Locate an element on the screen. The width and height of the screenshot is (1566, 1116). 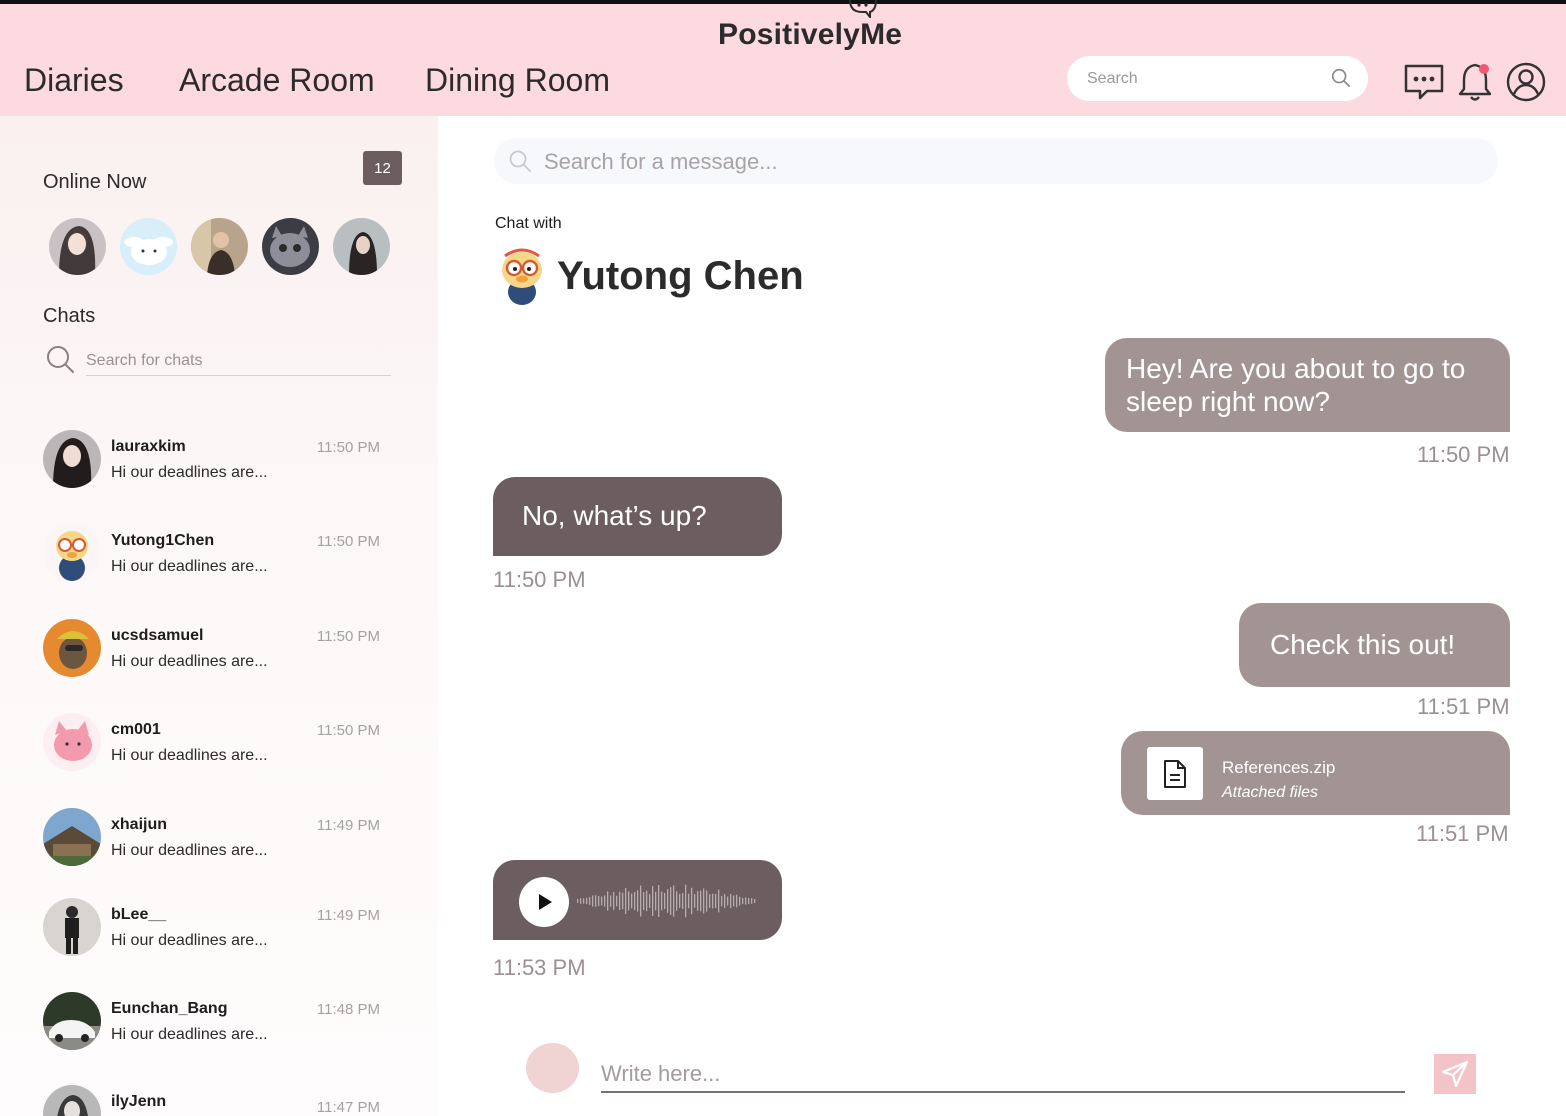
chat-list-item: cm001 Hi our deadlines are... 11:50 PM is located at coordinates (213, 743).